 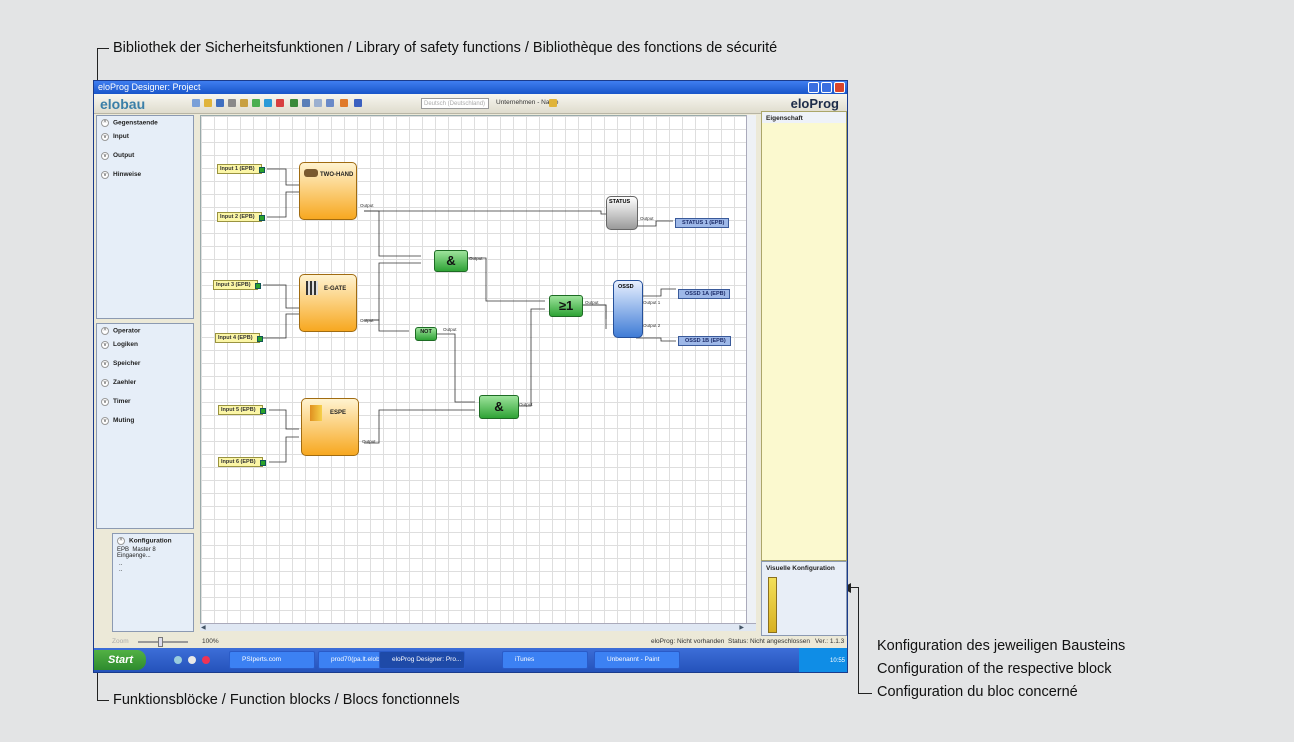 What do you see at coordinates (813, 87) in the screenshot?
I see `minimize-button` at bounding box center [813, 87].